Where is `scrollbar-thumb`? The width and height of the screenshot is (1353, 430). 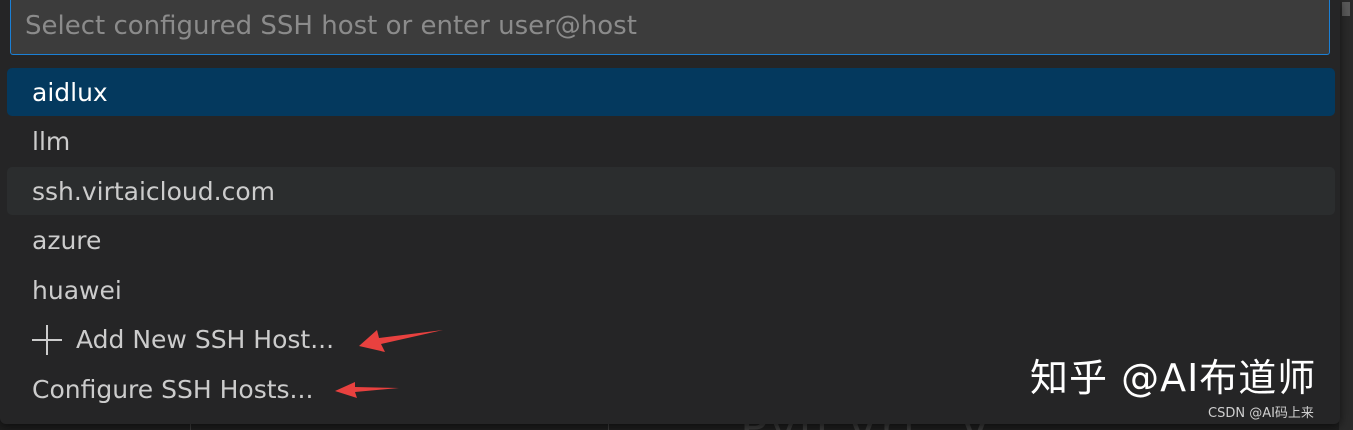
scrollbar-thumb is located at coordinates (1346, 9).